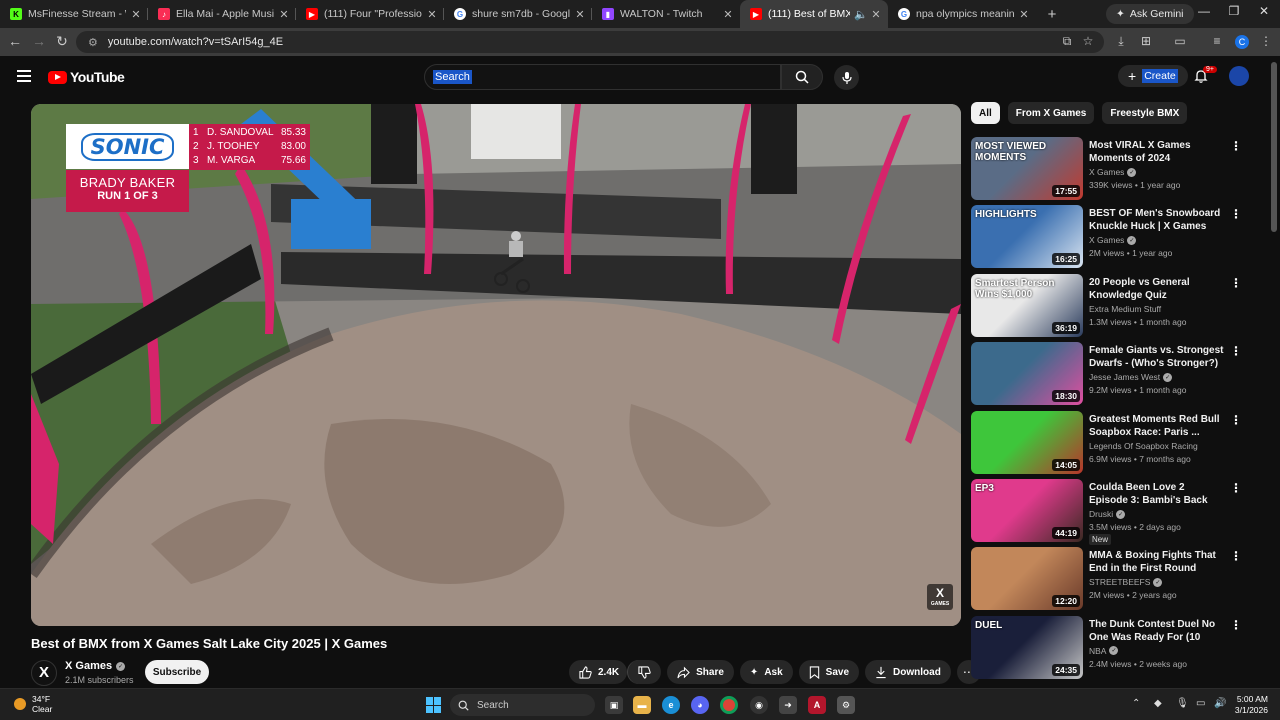 The height and width of the screenshot is (720, 1280). Describe the element at coordinates (1051, 113) in the screenshot. I see `chip-from-x-games: From X Games` at that location.